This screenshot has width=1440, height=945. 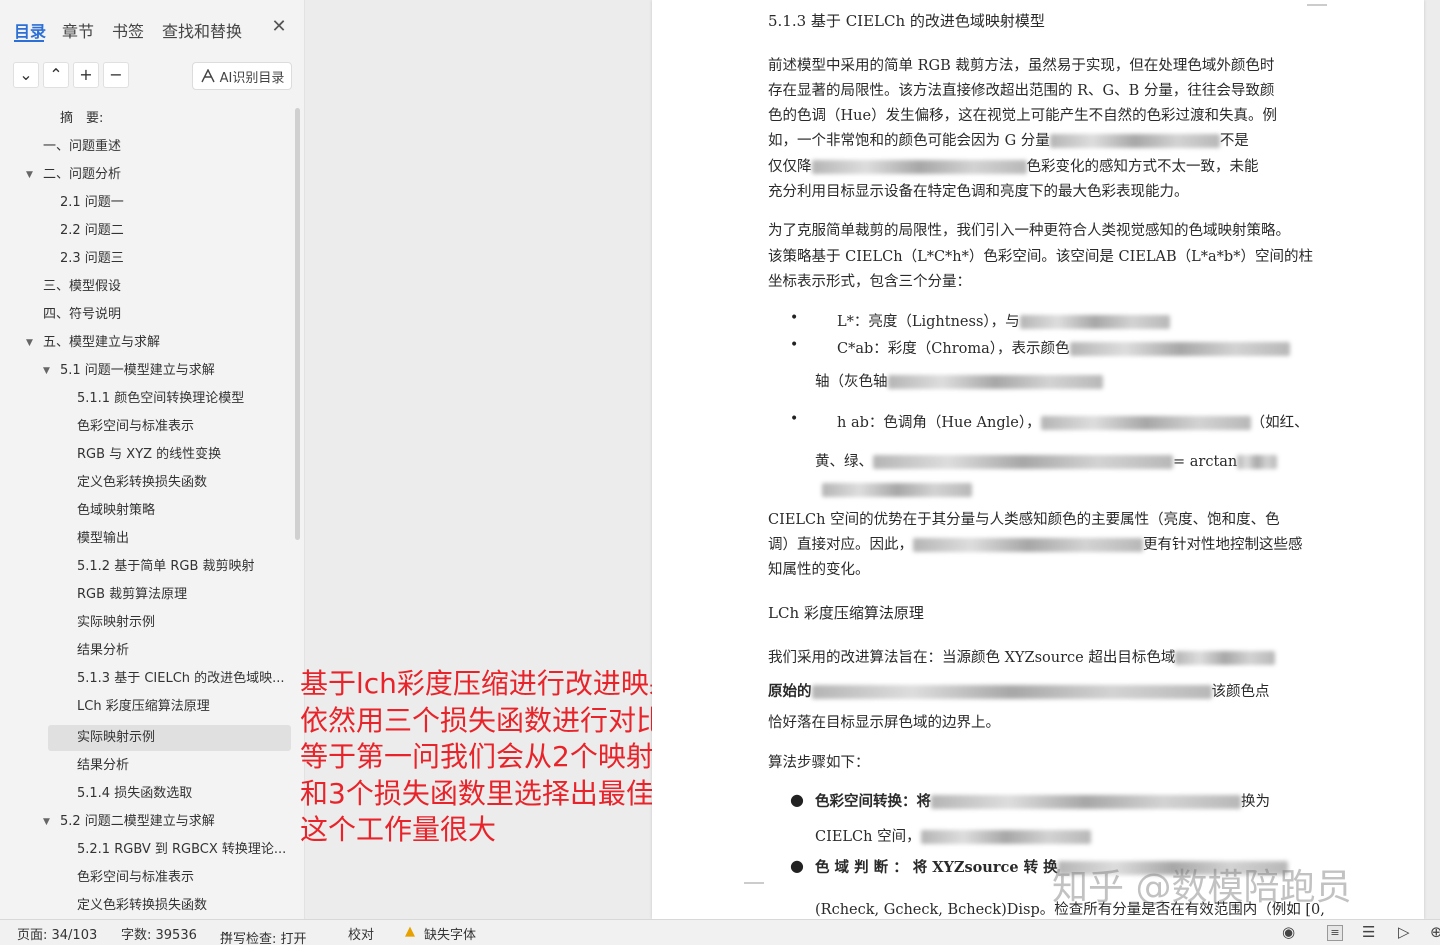 I want to click on paragraph-line: 为了克服简单裁剪的局限性，我们引入一种更符合人类视觉感知的色域映射策略。, so click(x=1029, y=231).